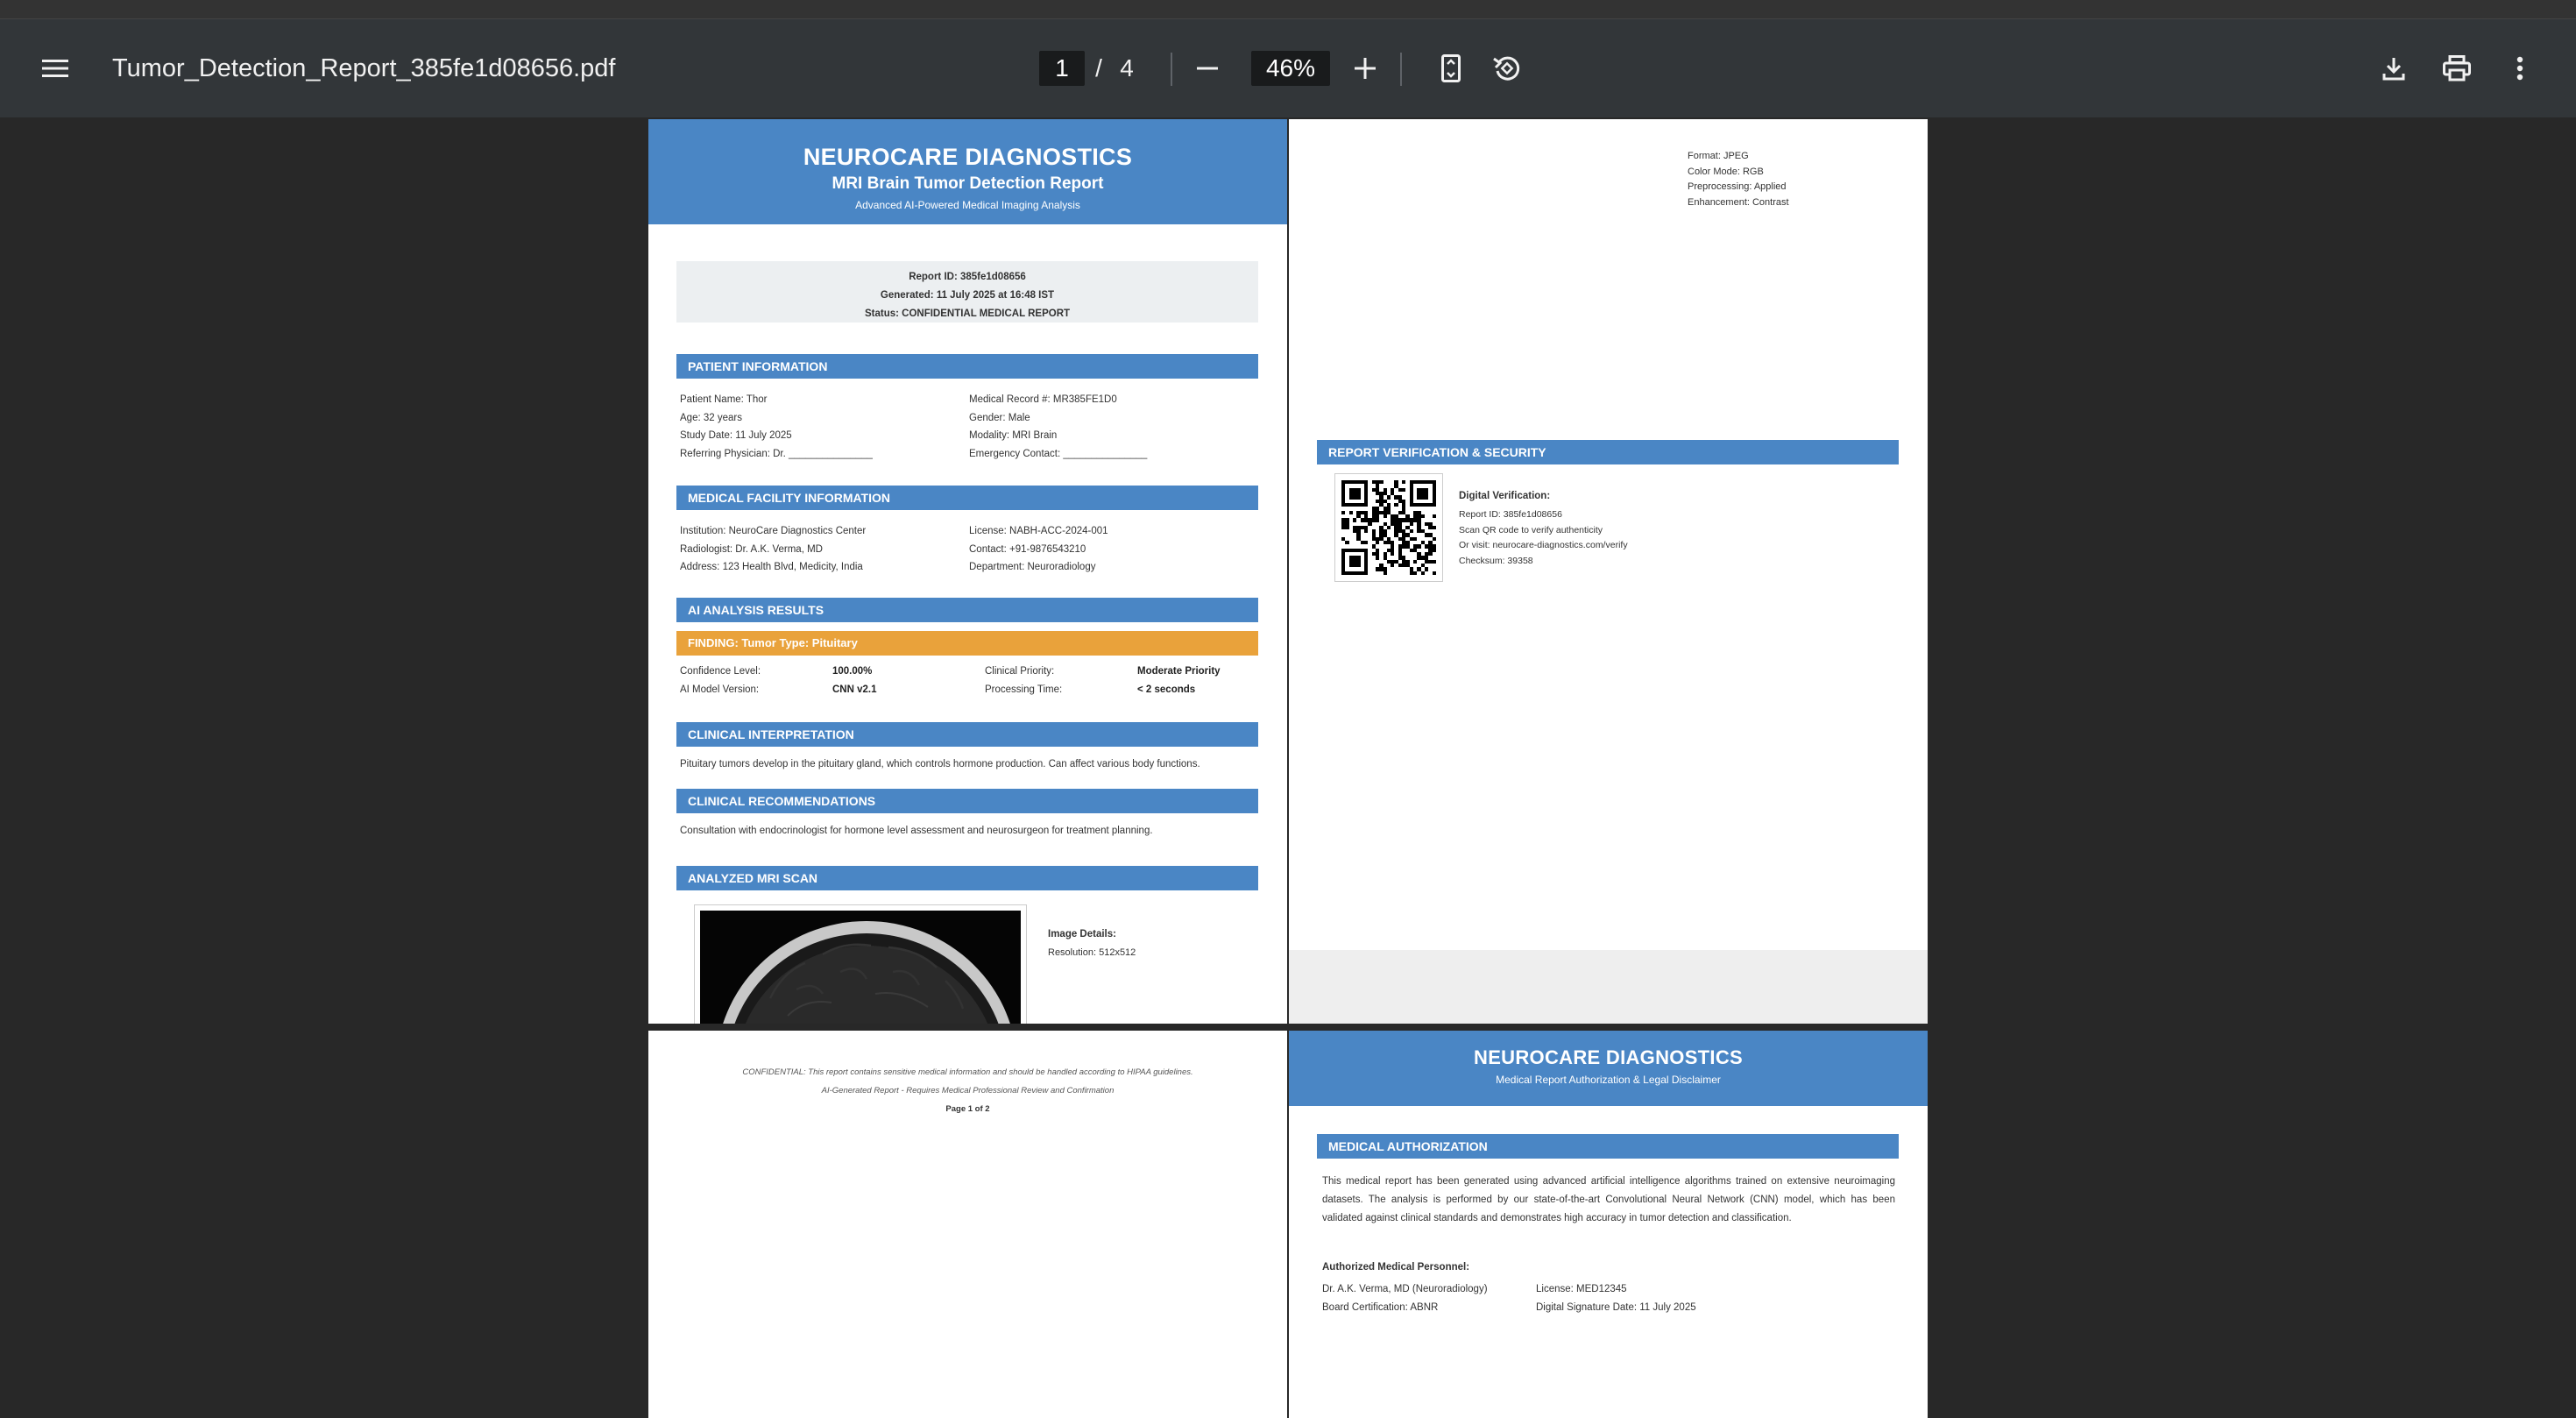  I want to click on confidence-label: Confidence Level:, so click(720, 671).